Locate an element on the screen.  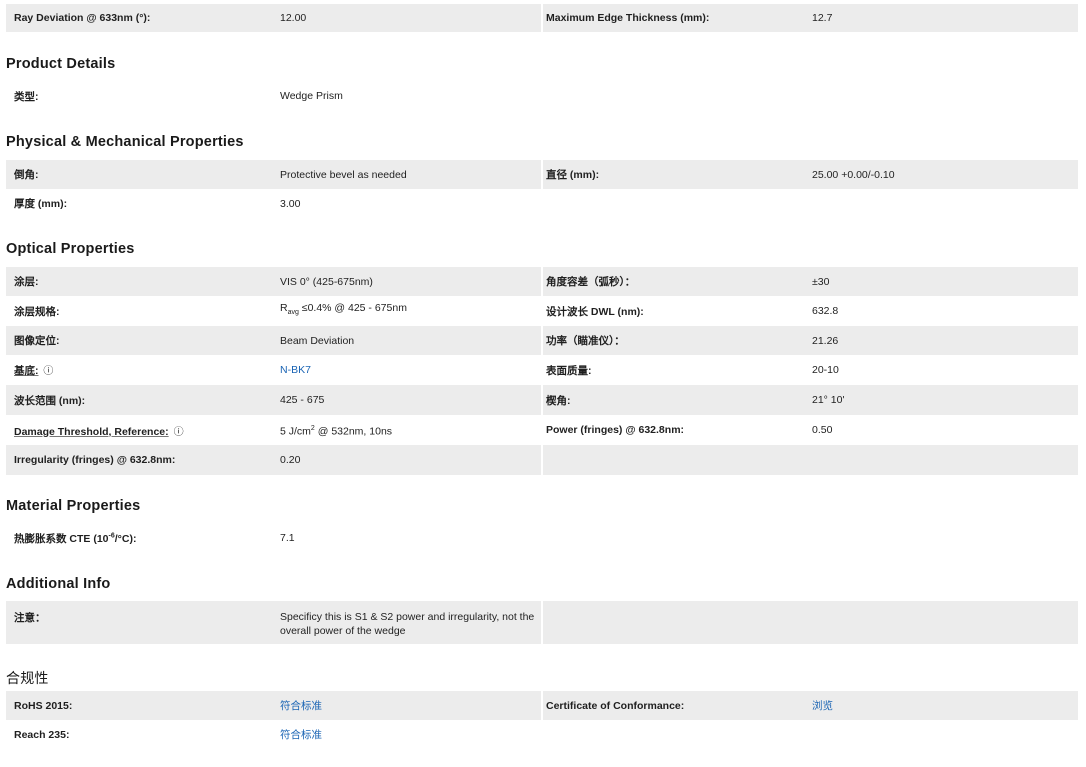
spec-label: 角度容差（弧秒）： is located at coordinates (591, 282).